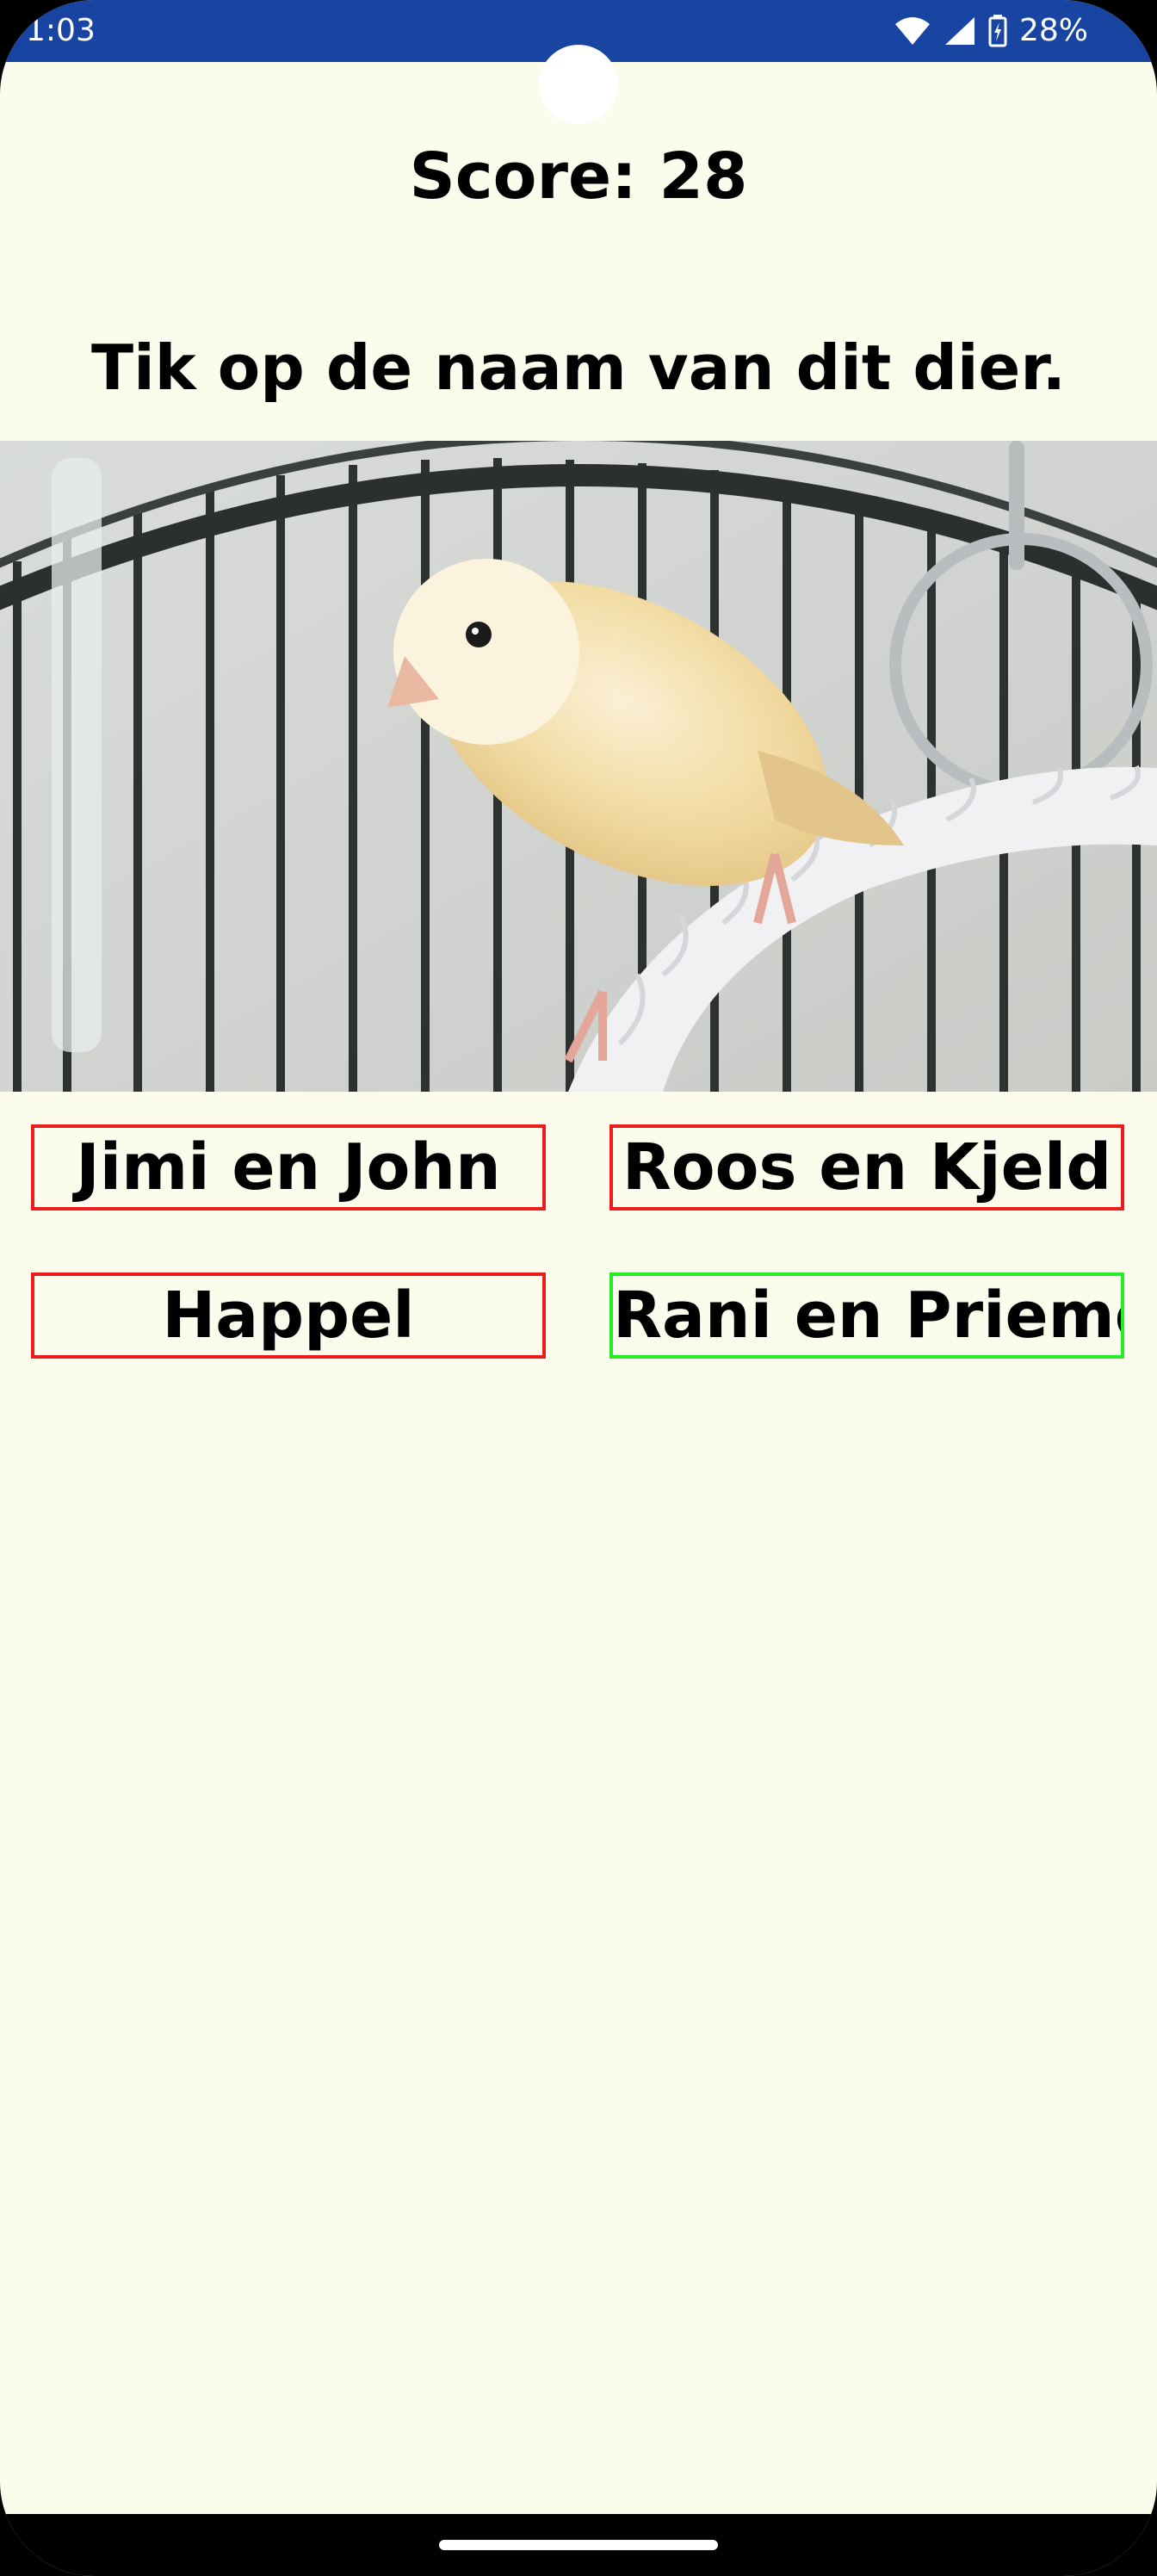 This screenshot has height=2576, width=1157. I want to click on score-label: Score: 28, so click(579, 176).